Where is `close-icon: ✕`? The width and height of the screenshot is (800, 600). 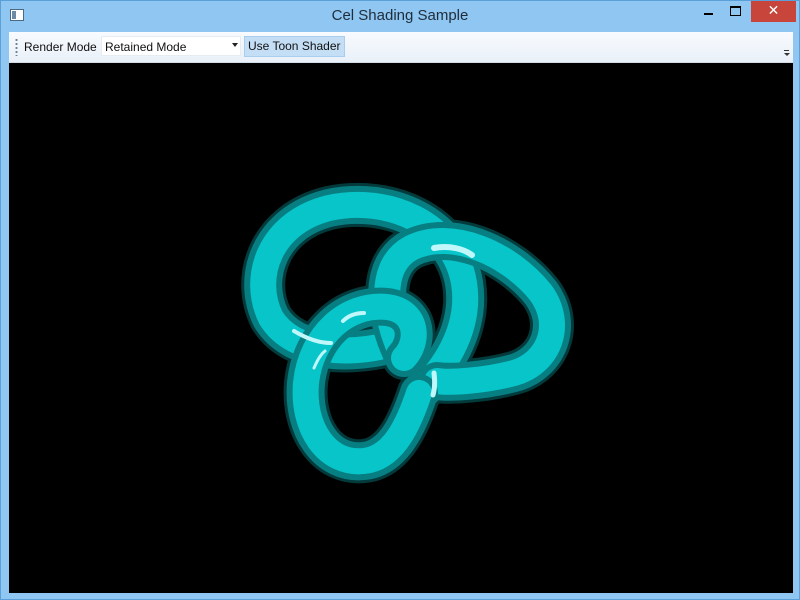
close-icon: ✕ is located at coordinates (773, 10).